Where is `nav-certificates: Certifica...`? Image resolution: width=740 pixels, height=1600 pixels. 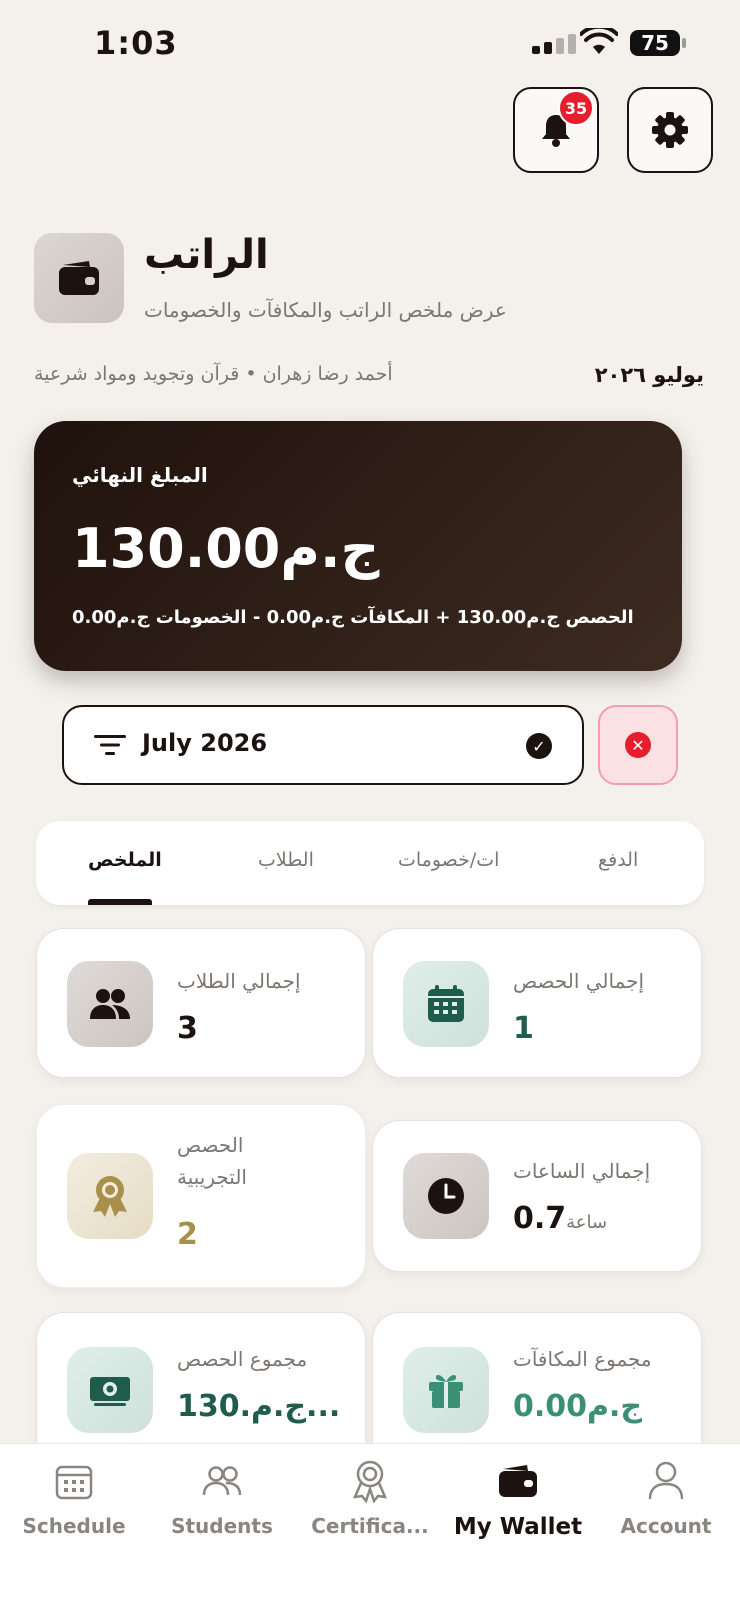
nav-certificates: Certifica... is located at coordinates (370, 1498).